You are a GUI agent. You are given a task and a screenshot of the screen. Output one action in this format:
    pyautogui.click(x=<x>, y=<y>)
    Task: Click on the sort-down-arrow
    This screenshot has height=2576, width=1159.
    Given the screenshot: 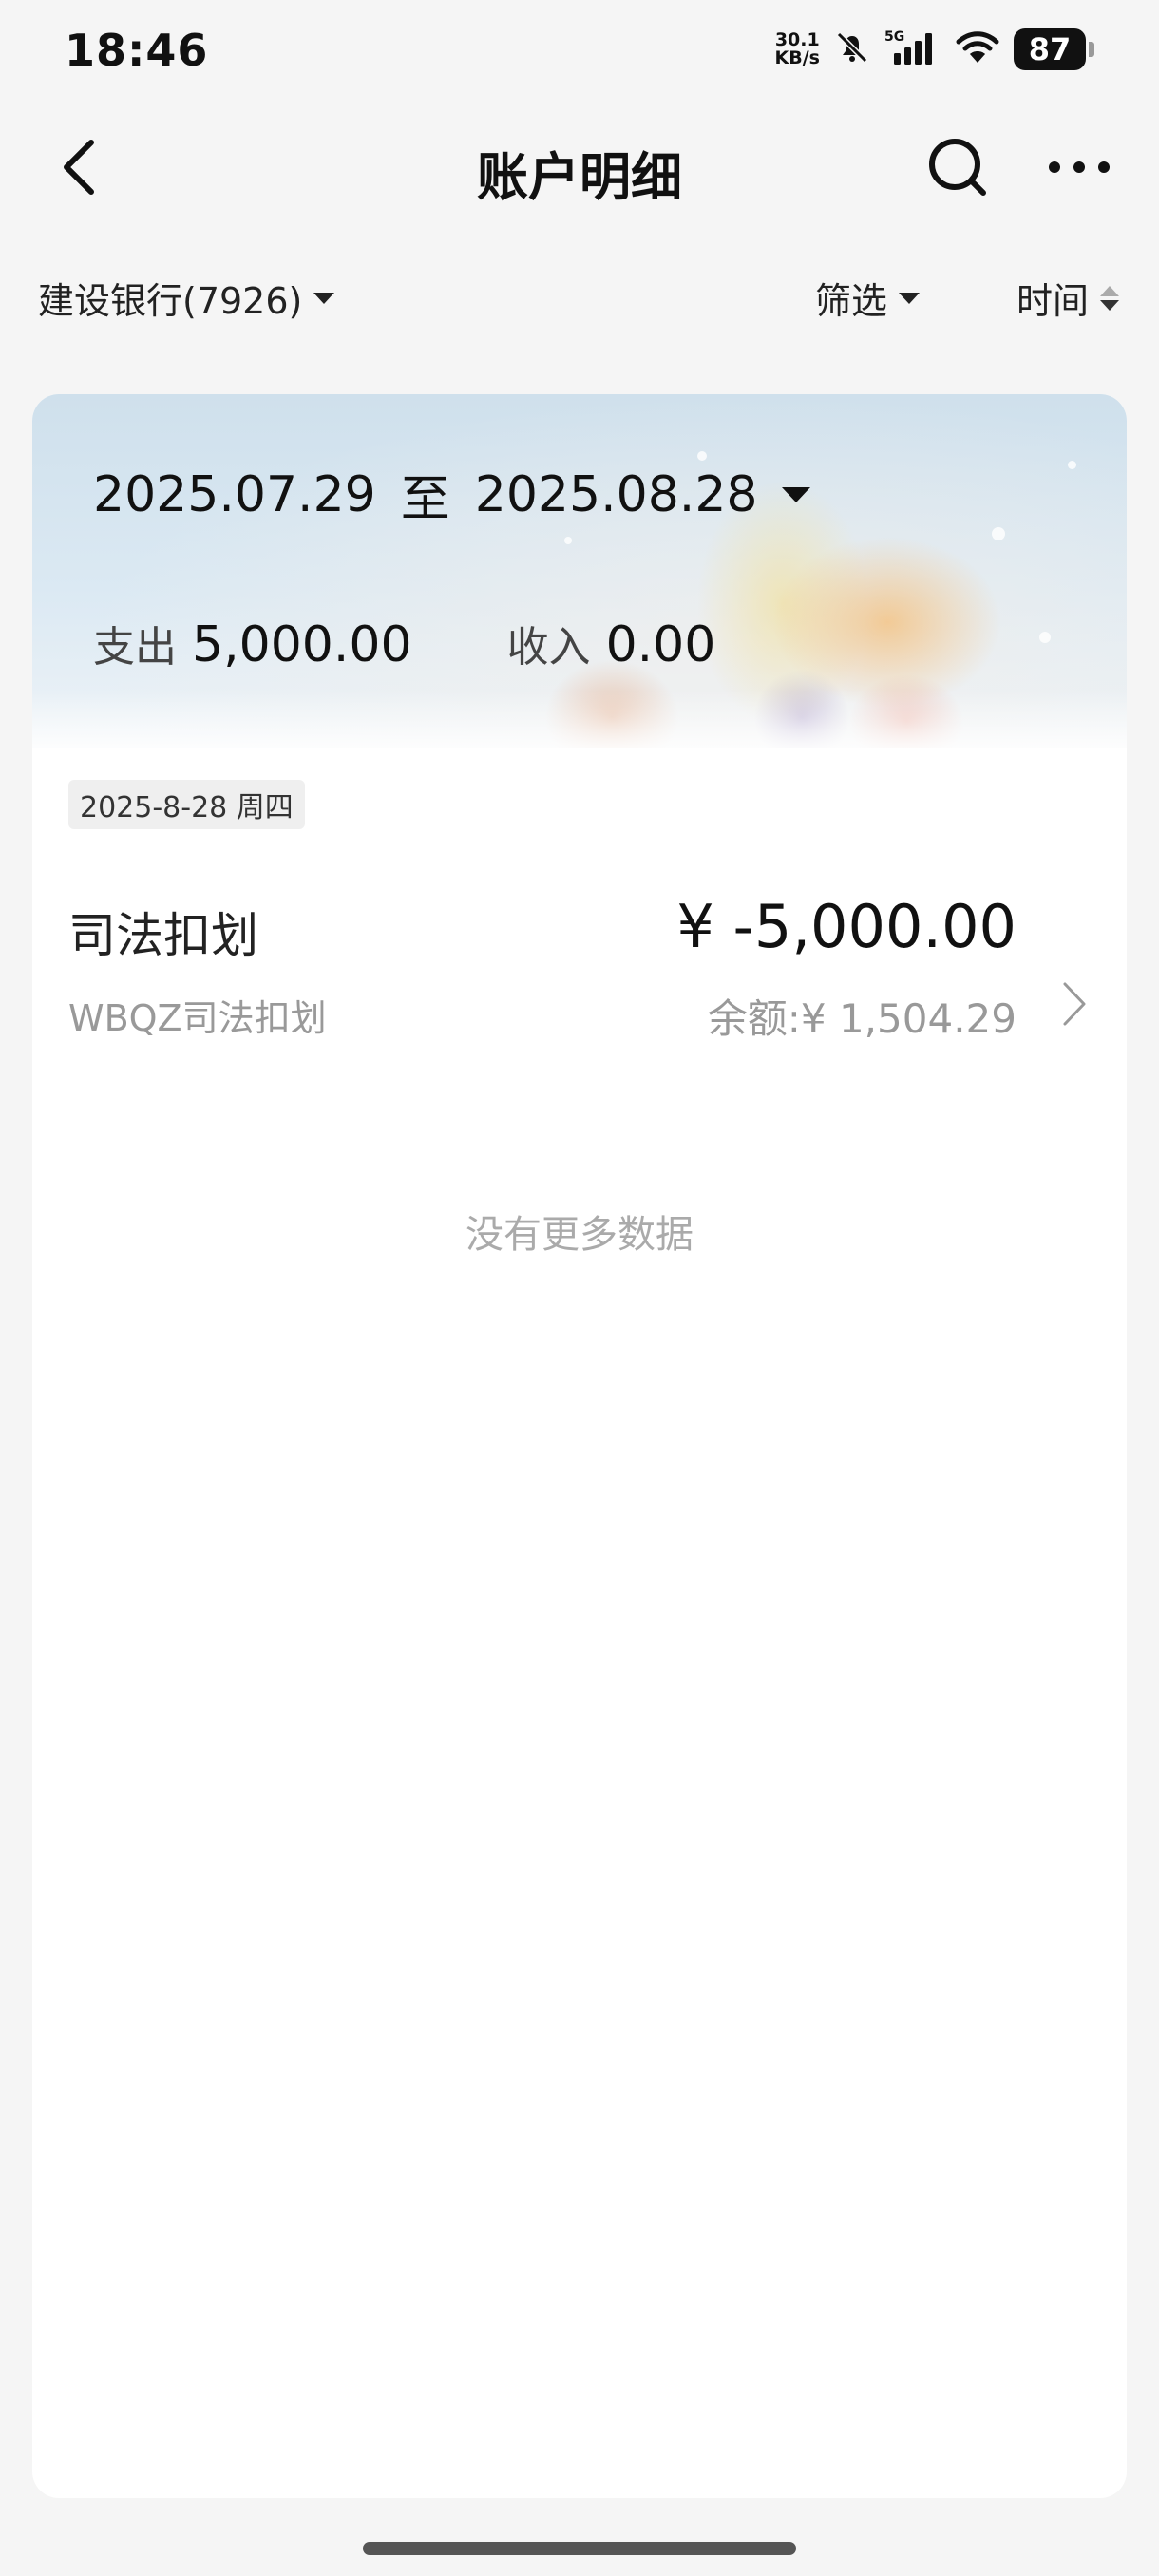 What is the action you would take?
    pyautogui.click(x=1110, y=305)
    